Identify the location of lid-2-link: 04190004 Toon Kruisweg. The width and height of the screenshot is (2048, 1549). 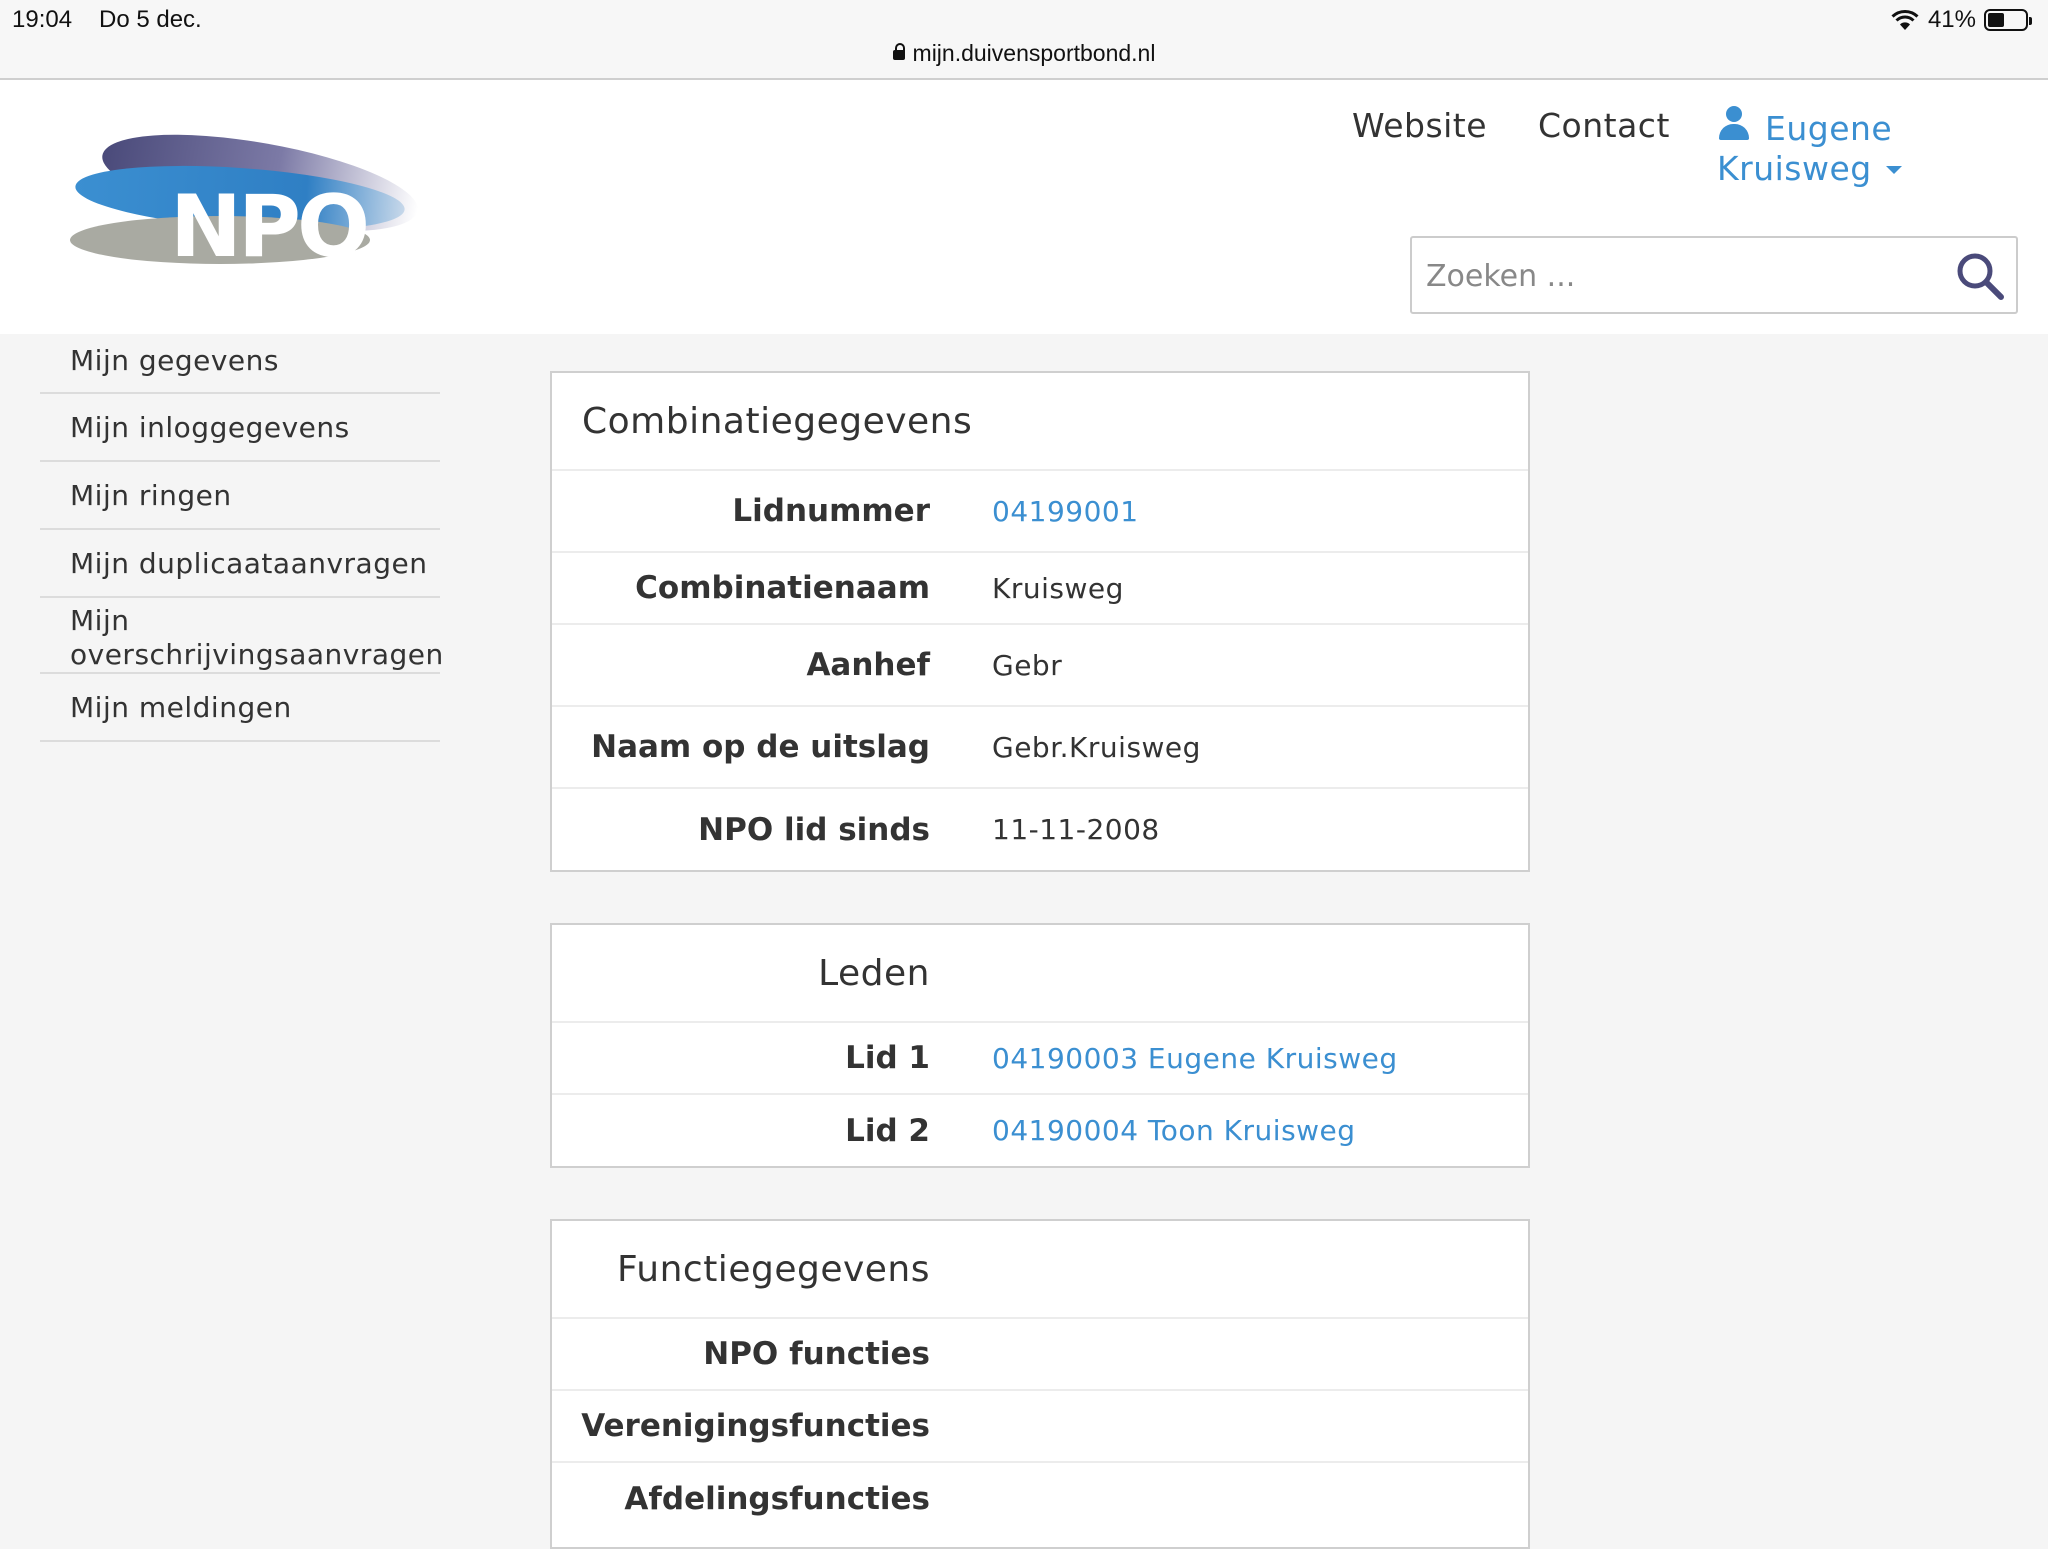
(1174, 1130).